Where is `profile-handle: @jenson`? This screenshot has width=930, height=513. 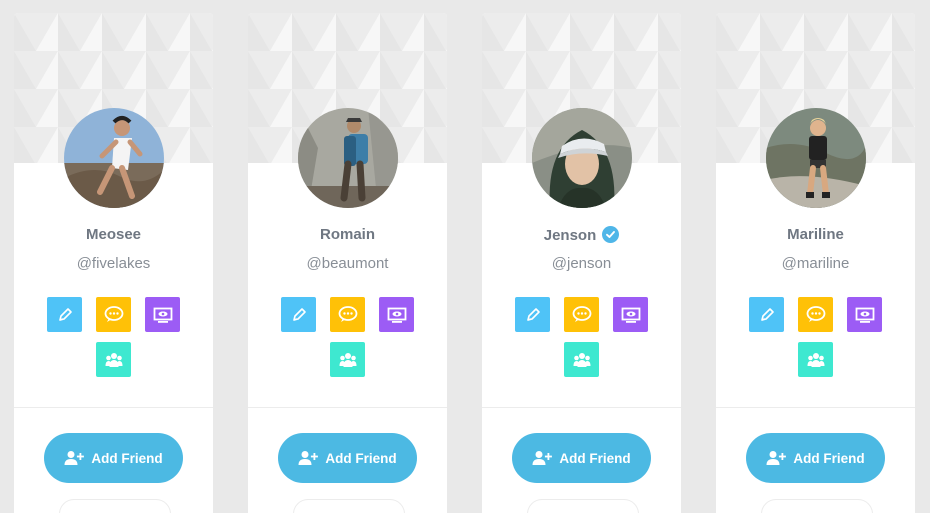
profile-handle: @jenson is located at coordinates (581, 263).